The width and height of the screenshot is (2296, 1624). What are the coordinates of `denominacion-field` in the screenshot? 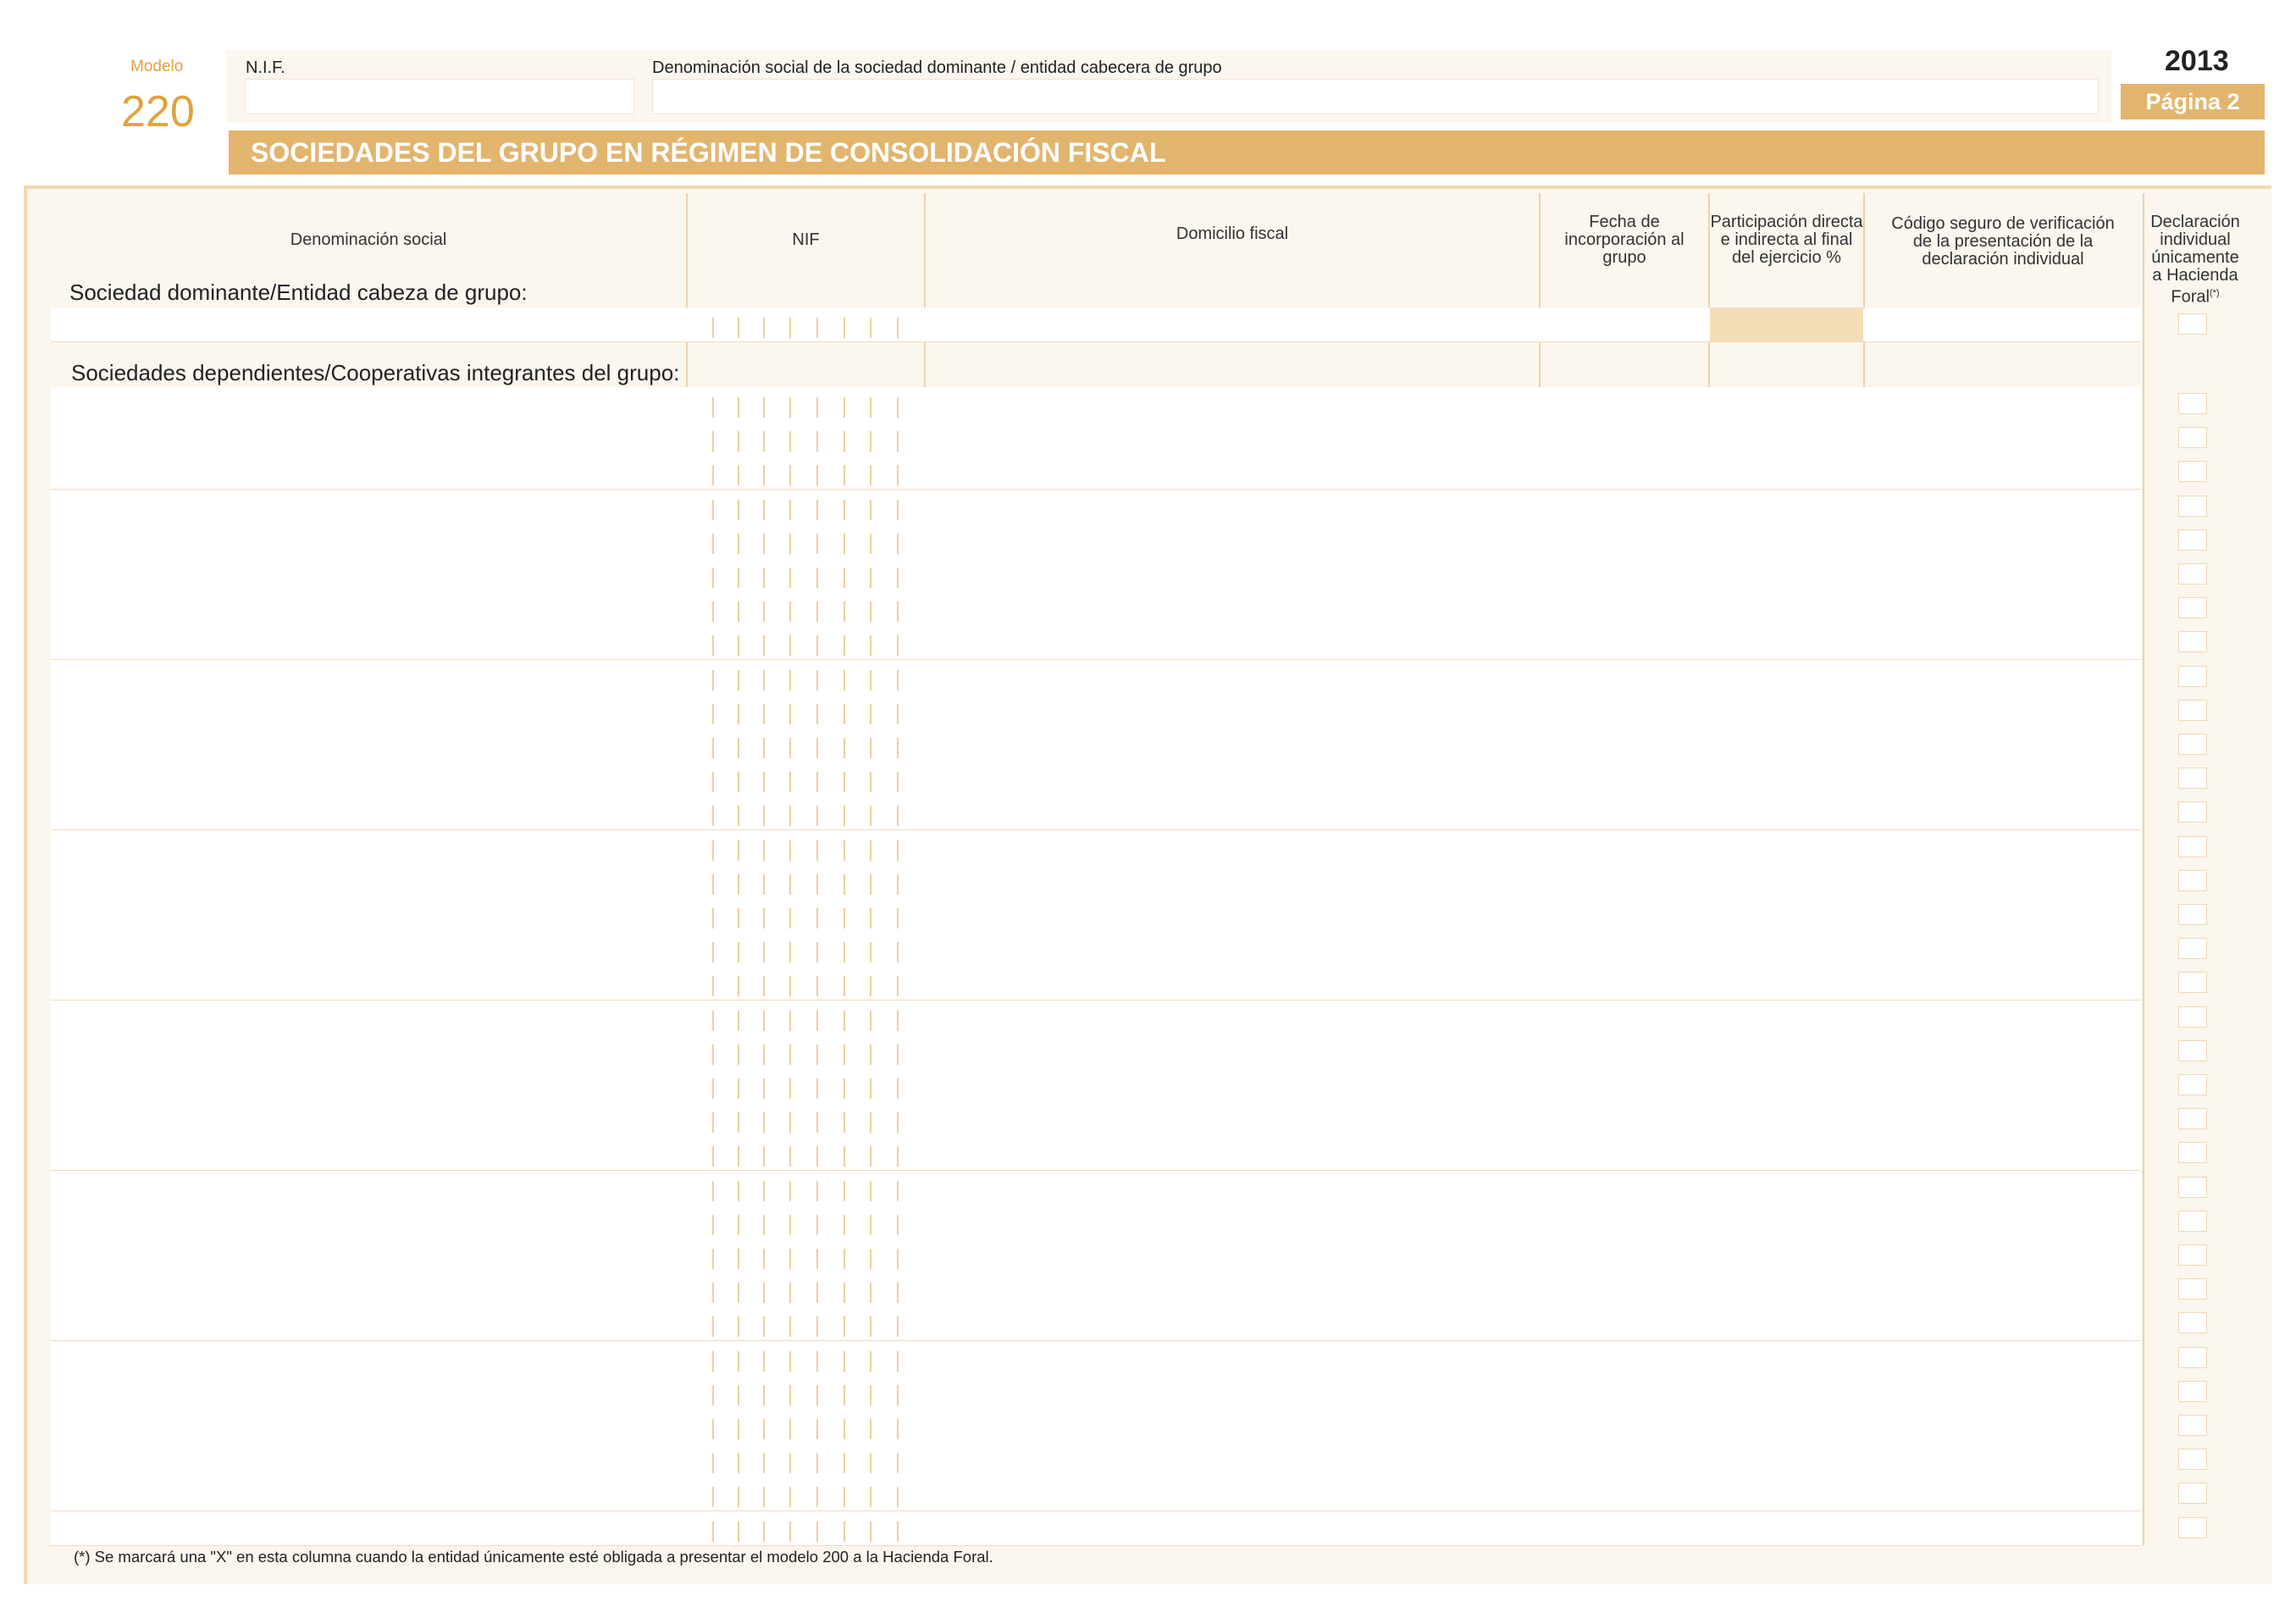 It's located at (1375, 97).